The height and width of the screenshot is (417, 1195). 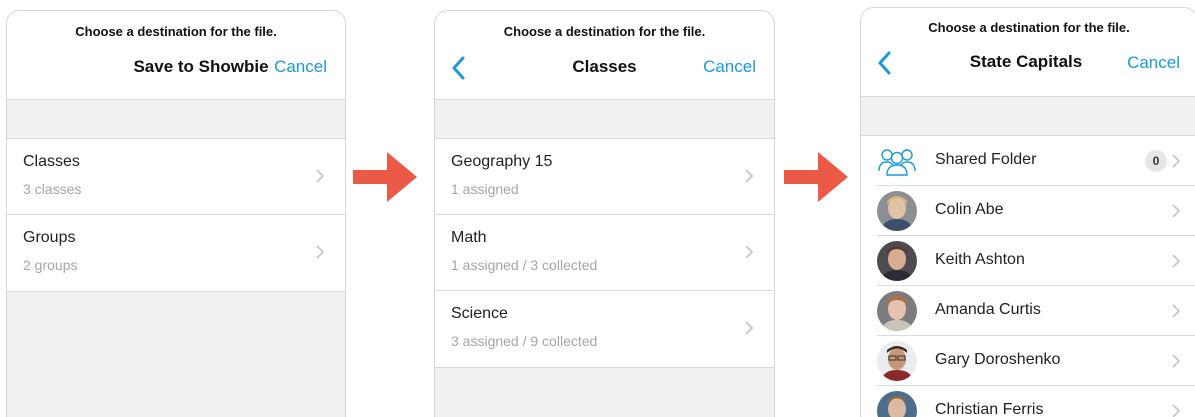 I want to click on list-item-title: Classes, so click(x=51, y=161).